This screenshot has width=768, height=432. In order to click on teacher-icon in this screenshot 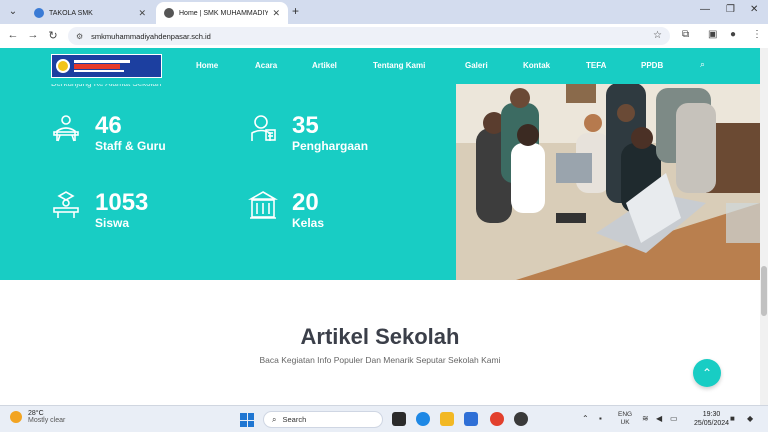, I will do `click(66, 128)`.